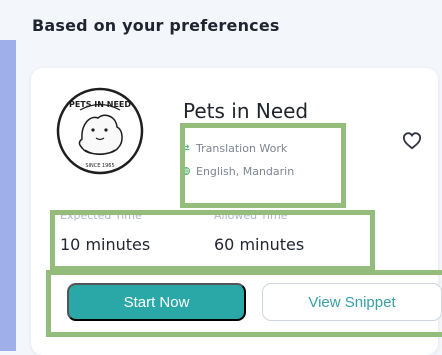 This screenshot has height=355, width=442. I want to click on task-type: Translation Work, so click(242, 148).